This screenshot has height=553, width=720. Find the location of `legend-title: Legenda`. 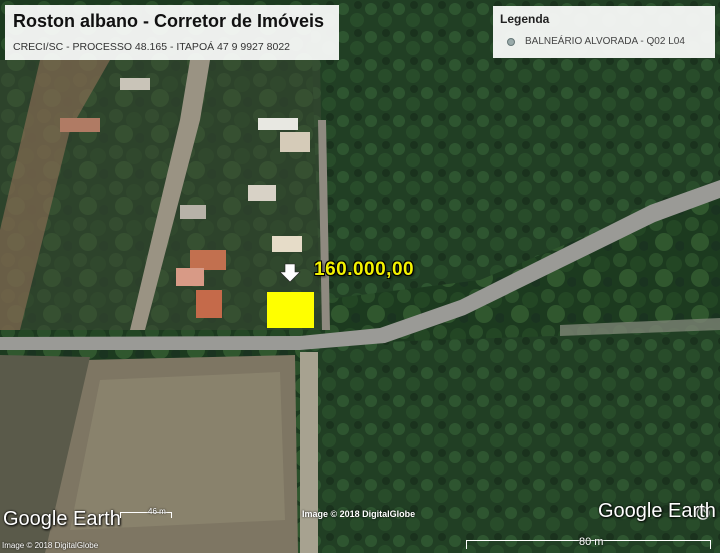

legend-title: Legenda is located at coordinates (525, 19).